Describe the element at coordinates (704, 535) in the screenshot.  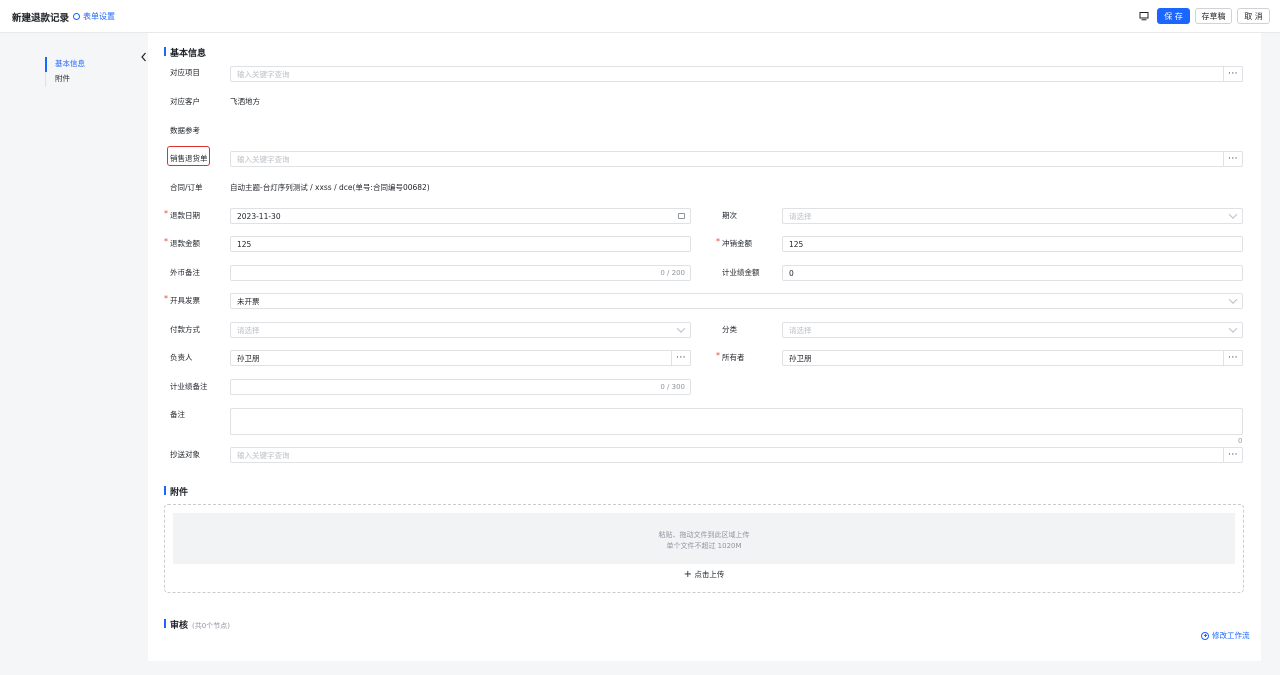
I see `upload-hint-1: 粘贴、拖动文件到此区域上传` at that location.